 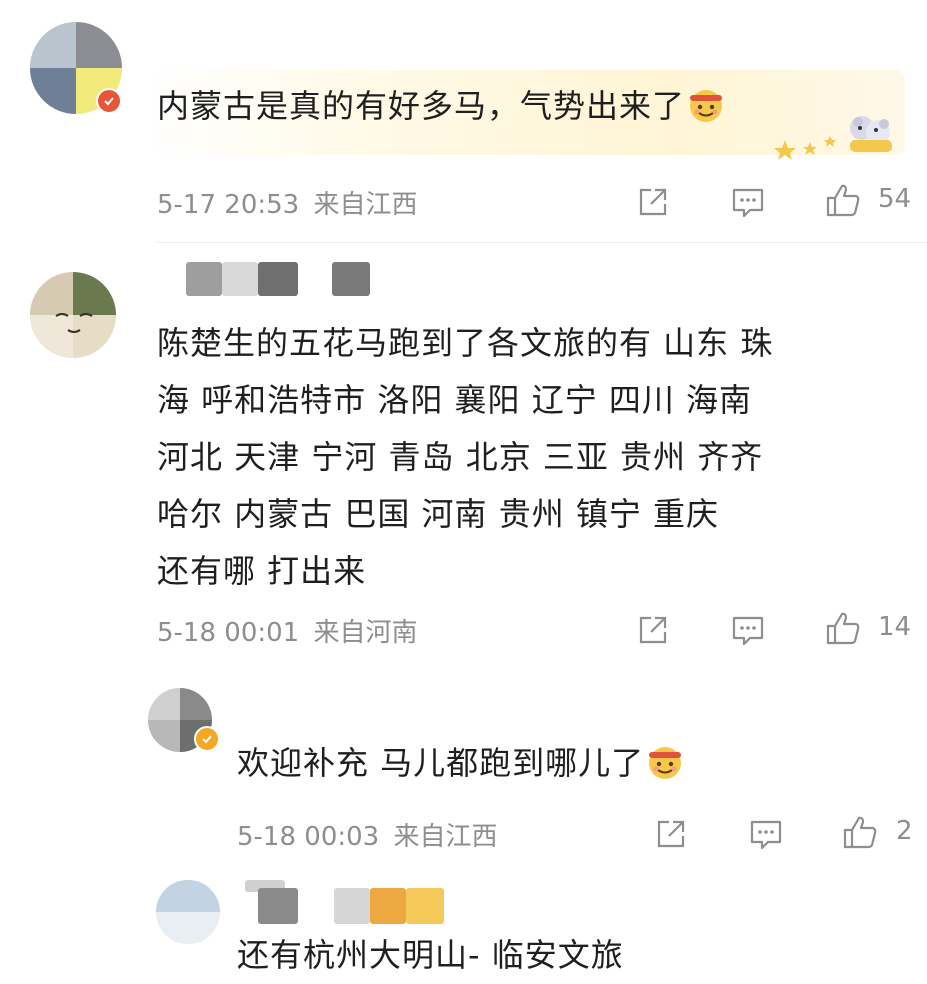 I want to click on comment-line: 还有哪 打出来, so click(x=262, y=571).